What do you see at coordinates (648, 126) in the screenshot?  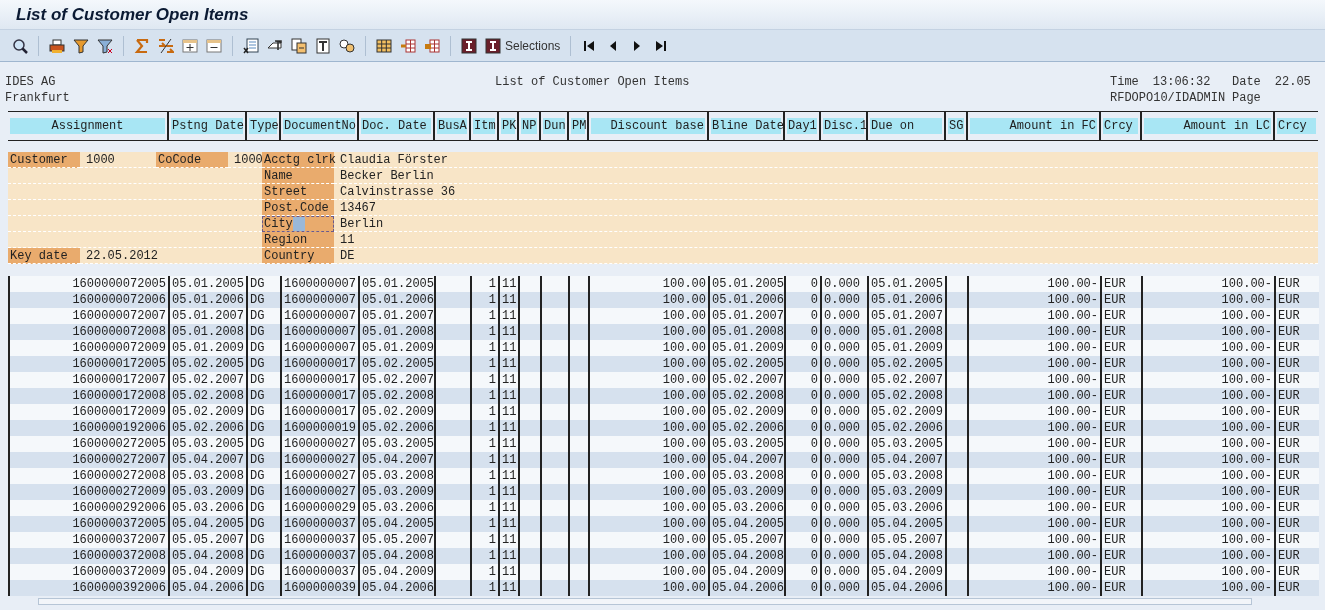 I see `column-header: Discount base` at bounding box center [648, 126].